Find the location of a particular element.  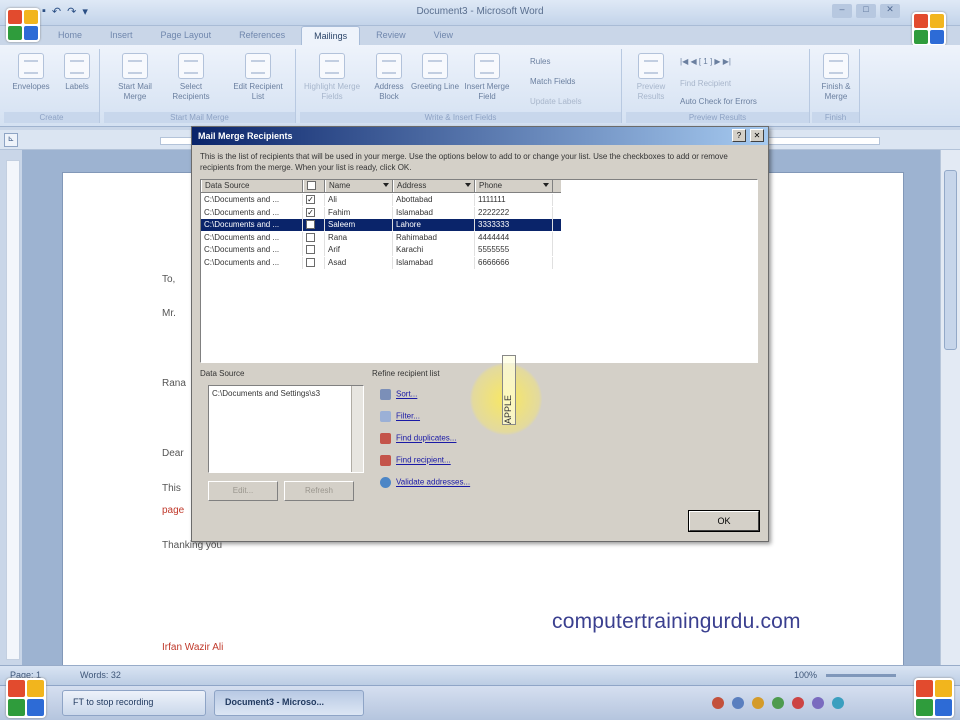

labels-button: Labels is located at coordinates (77, 72).